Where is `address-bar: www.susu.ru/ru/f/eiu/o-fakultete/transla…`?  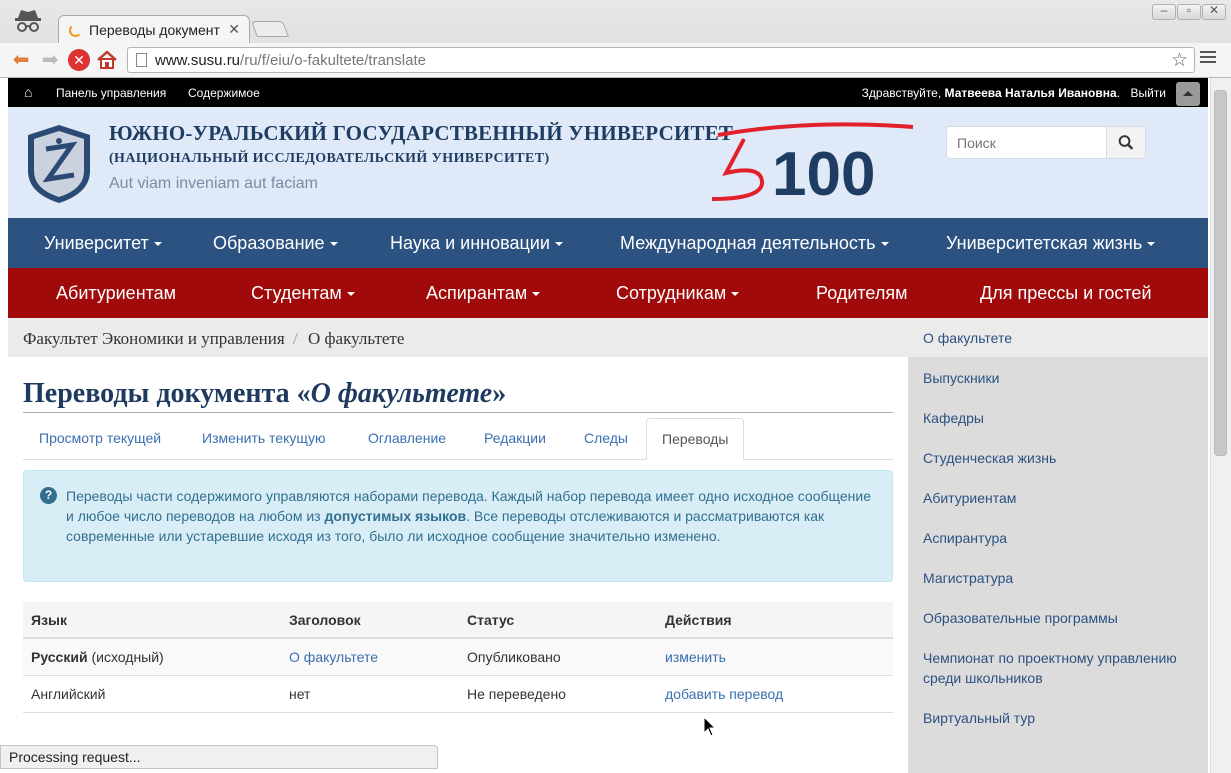 address-bar: www.susu.ru/ru/f/eiu/o-fakultete/transla… is located at coordinates (661, 60).